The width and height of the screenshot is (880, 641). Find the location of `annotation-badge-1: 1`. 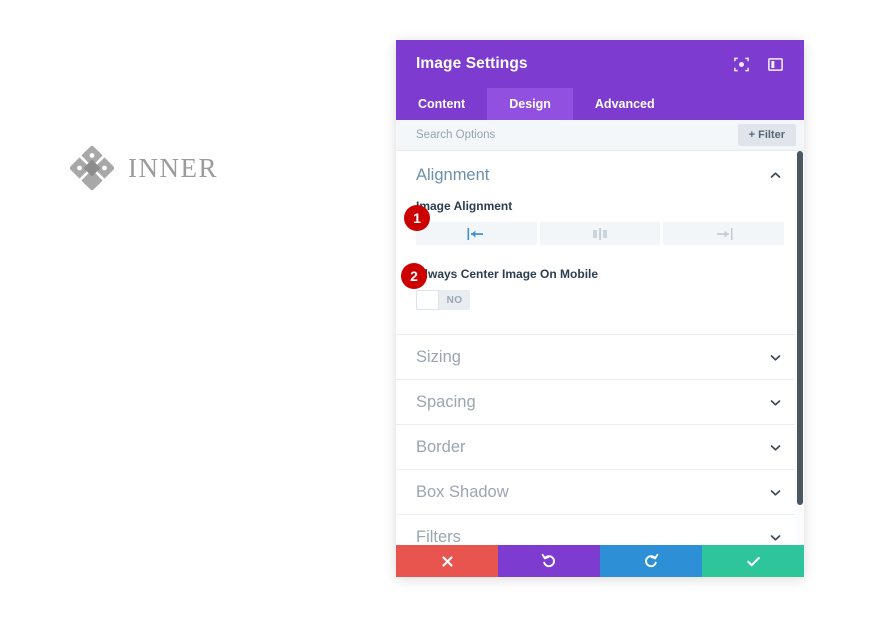

annotation-badge-1: 1 is located at coordinates (417, 218).